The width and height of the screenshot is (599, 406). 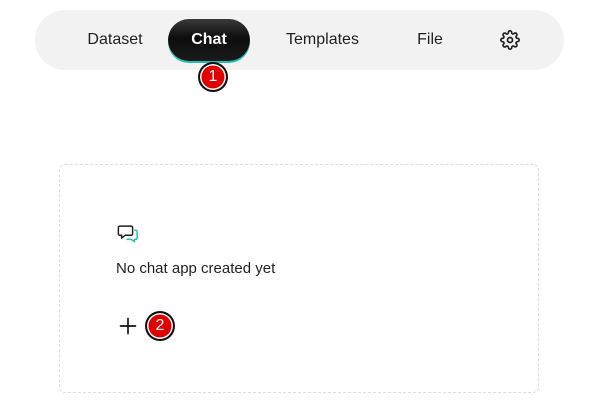 What do you see at coordinates (160, 326) in the screenshot?
I see `step-badge-2: 2` at bounding box center [160, 326].